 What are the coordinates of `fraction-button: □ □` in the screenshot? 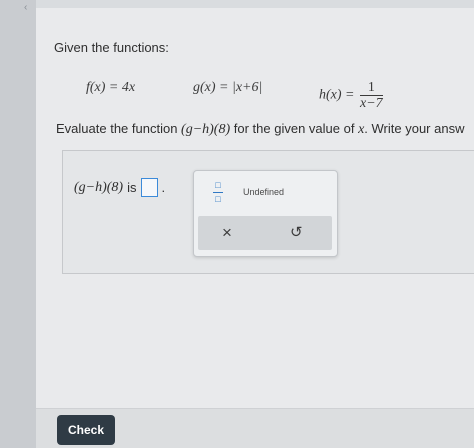 It's located at (218, 194).